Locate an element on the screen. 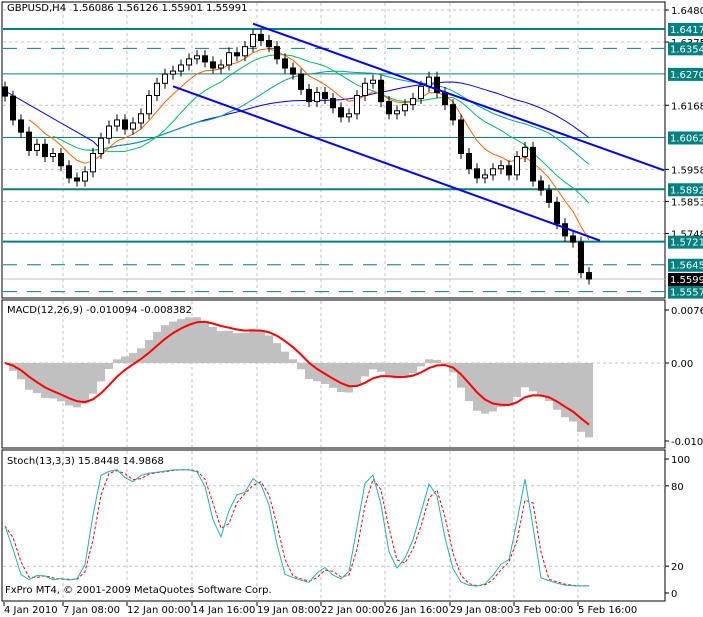  macd-axis-label: -0.01093 is located at coordinates (687, 442).